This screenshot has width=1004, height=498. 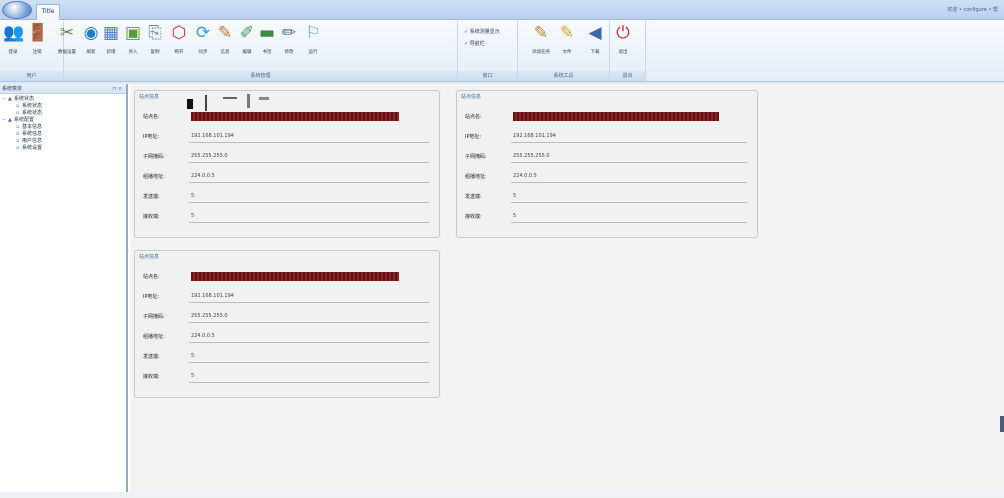 I want to click on button-label: 复制, so click(x=155, y=52).